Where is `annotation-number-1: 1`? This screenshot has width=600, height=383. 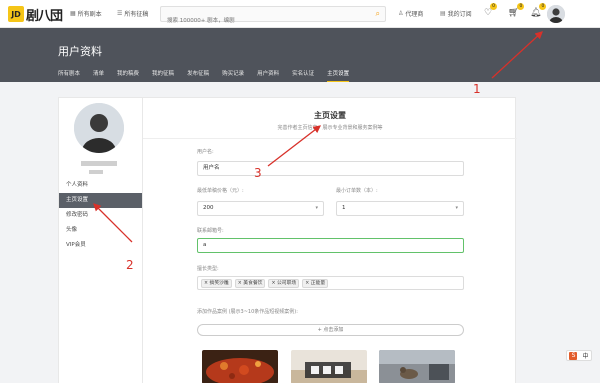
annotation-number-1: 1 is located at coordinates (477, 89).